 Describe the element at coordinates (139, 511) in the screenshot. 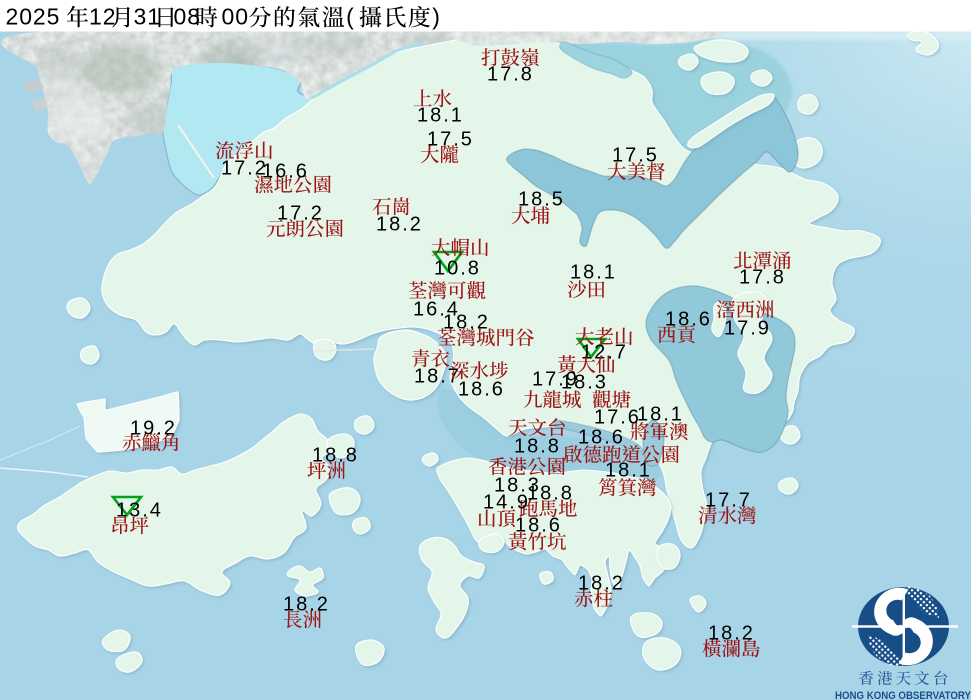

I see `svg-text: 13.4` at that location.